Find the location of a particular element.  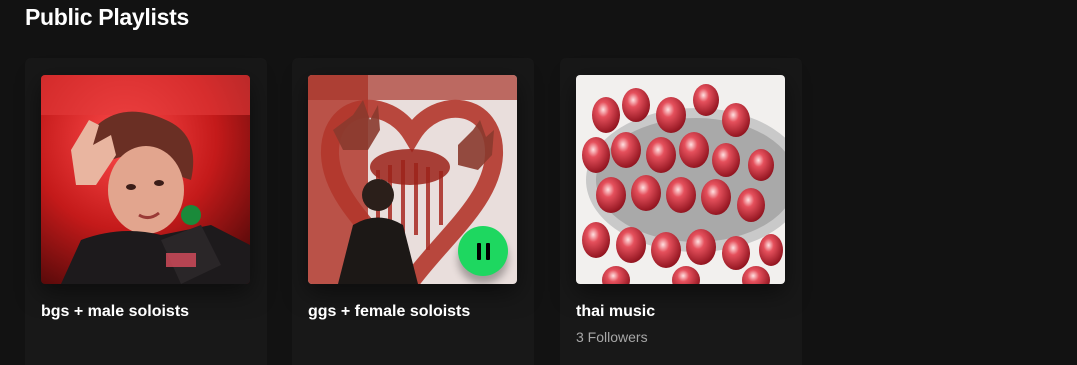

pause-icon is located at coordinates (483, 251).